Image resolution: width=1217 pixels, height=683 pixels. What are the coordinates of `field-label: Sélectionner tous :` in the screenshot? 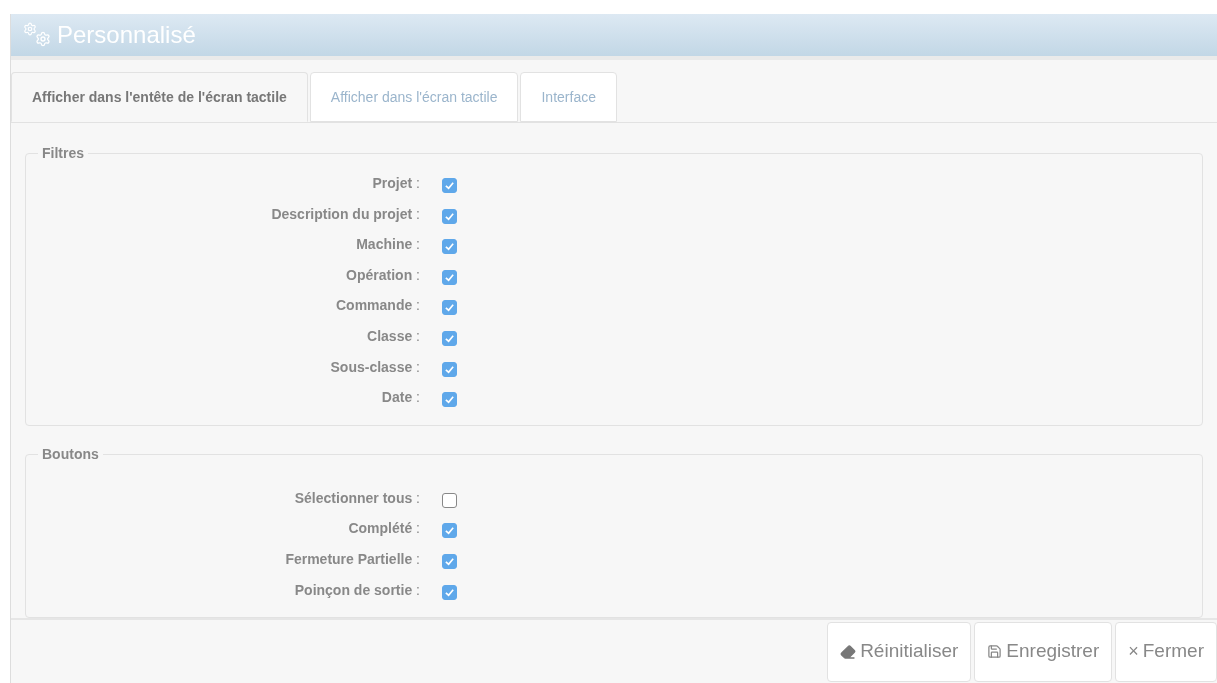 It's located at (356, 498).